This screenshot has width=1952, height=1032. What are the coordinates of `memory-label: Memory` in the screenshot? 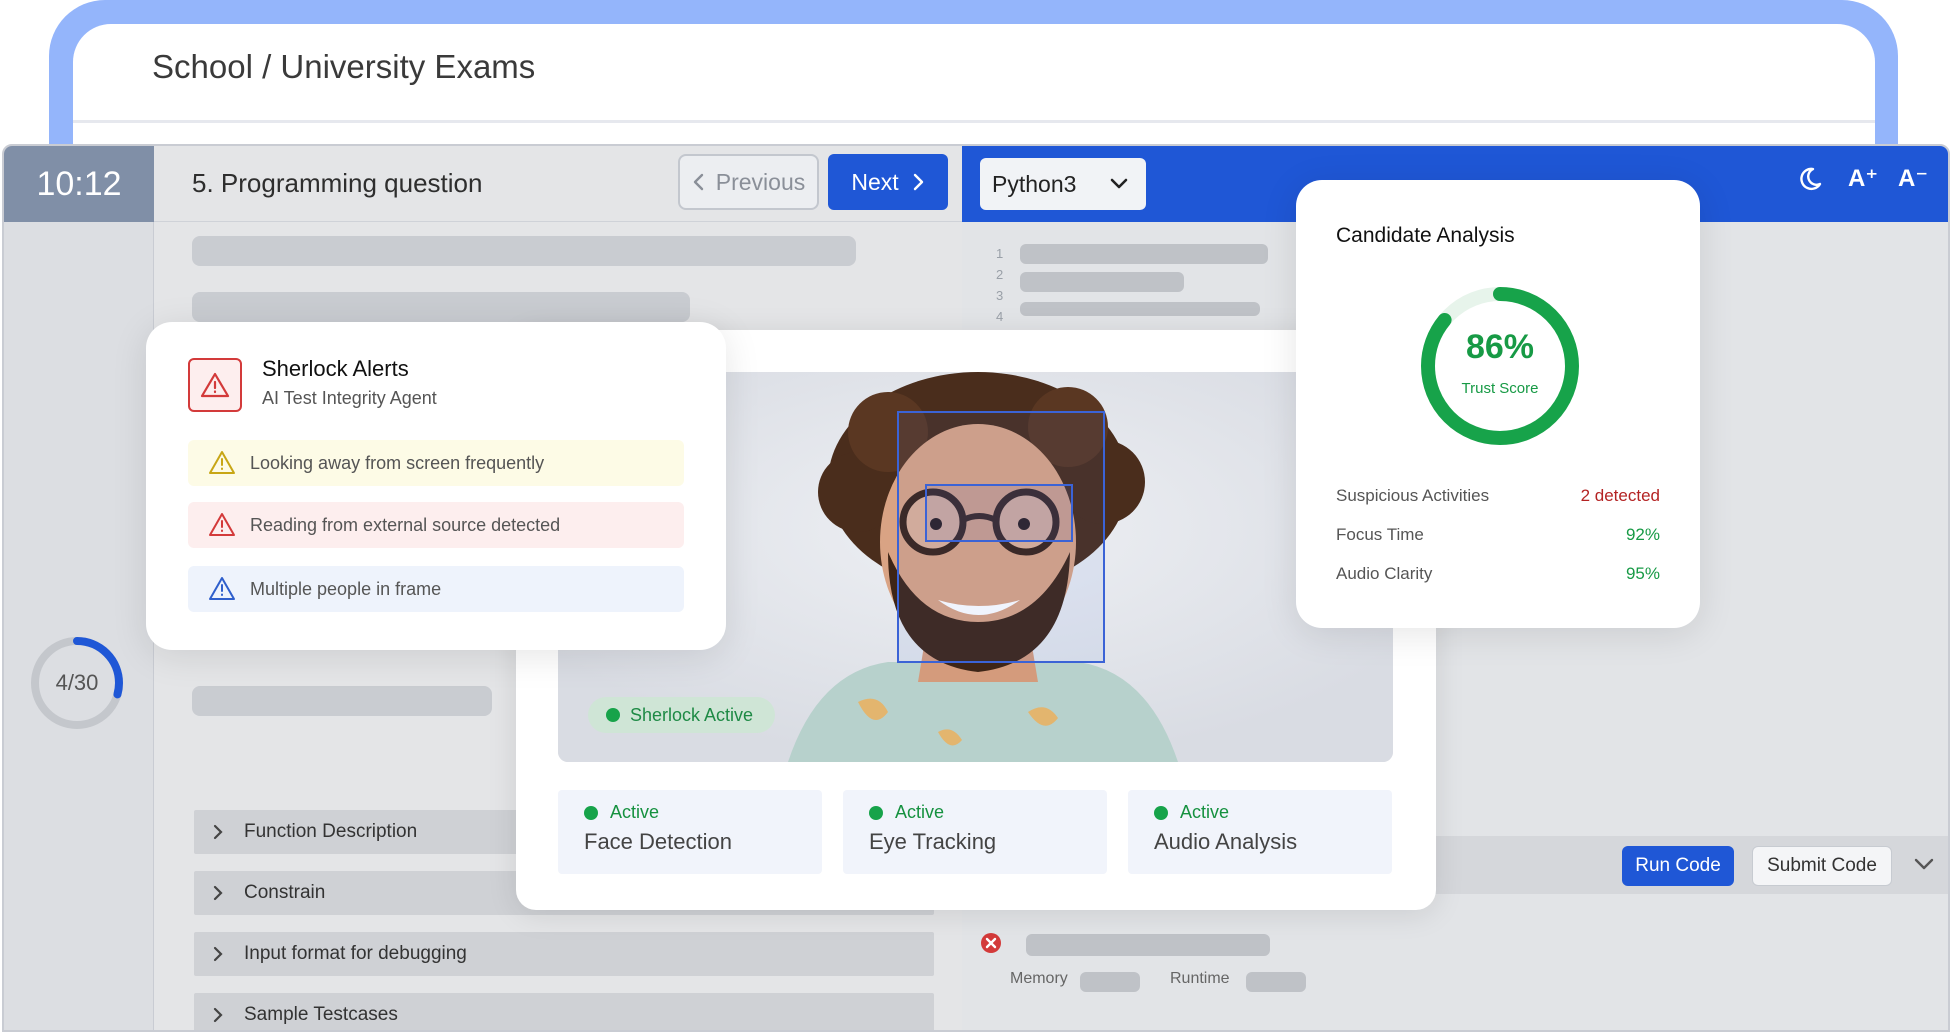 It's located at (1039, 978).